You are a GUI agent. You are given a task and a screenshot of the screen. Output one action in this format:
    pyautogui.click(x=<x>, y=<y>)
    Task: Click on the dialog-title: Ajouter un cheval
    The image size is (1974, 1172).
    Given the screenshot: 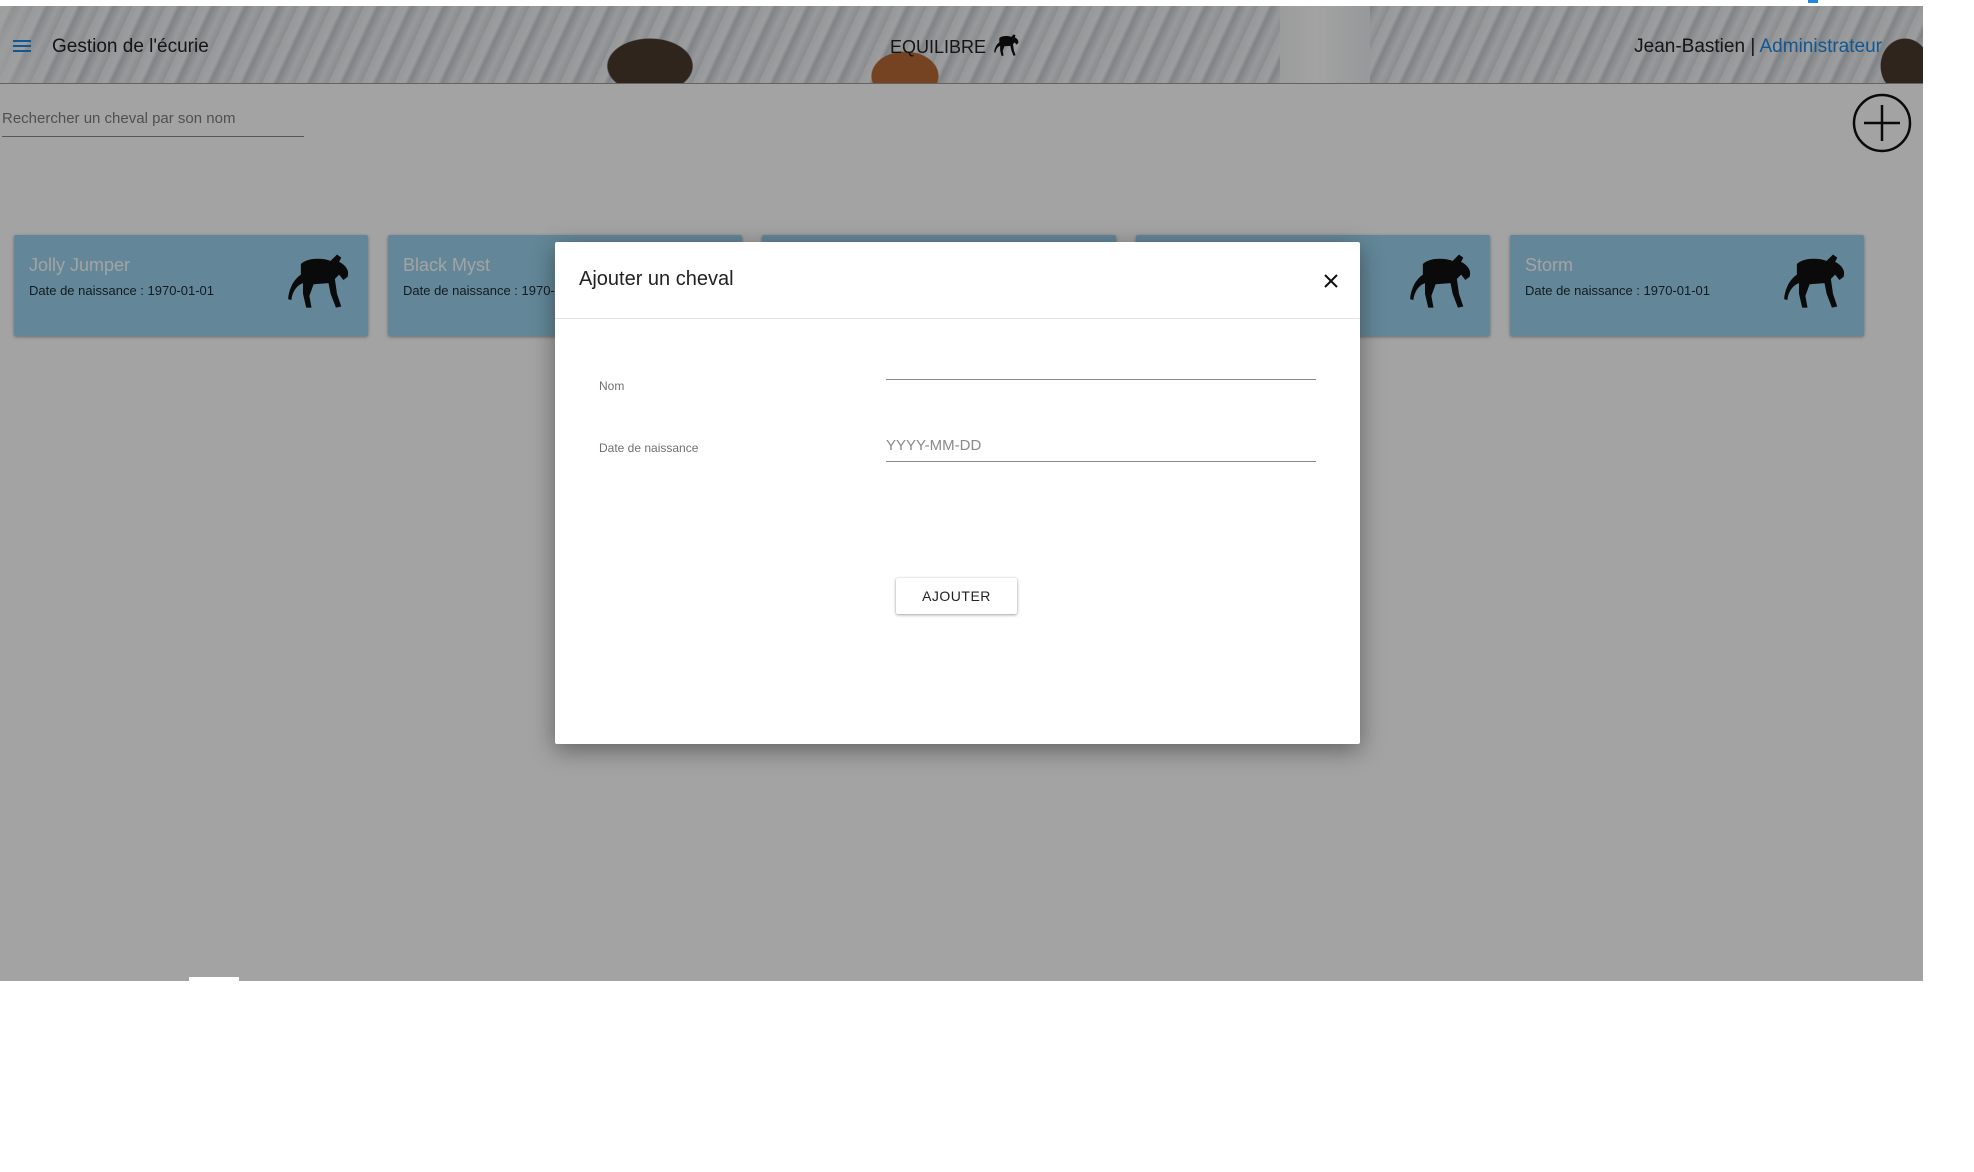 What is the action you would take?
    pyautogui.click(x=656, y=279)
    